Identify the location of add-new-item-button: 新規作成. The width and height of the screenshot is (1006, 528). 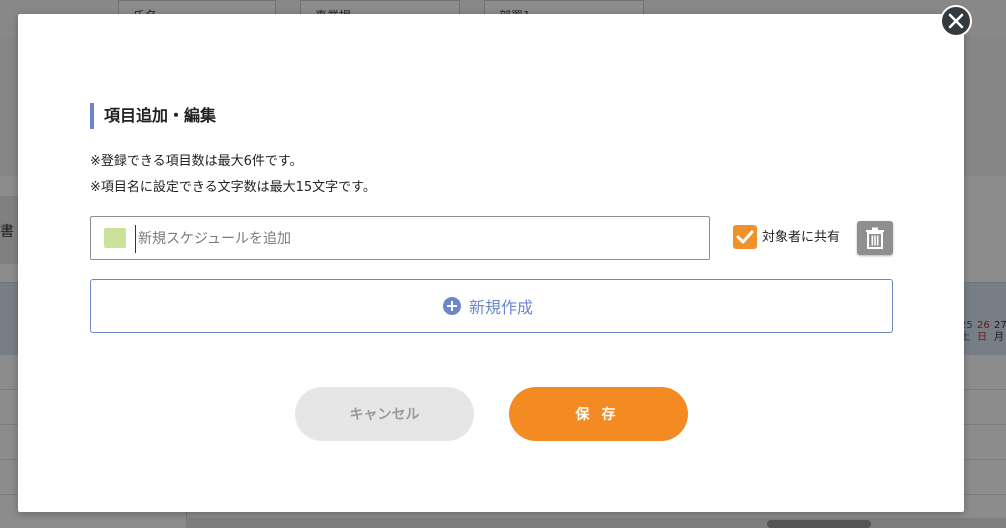
(491, 306).